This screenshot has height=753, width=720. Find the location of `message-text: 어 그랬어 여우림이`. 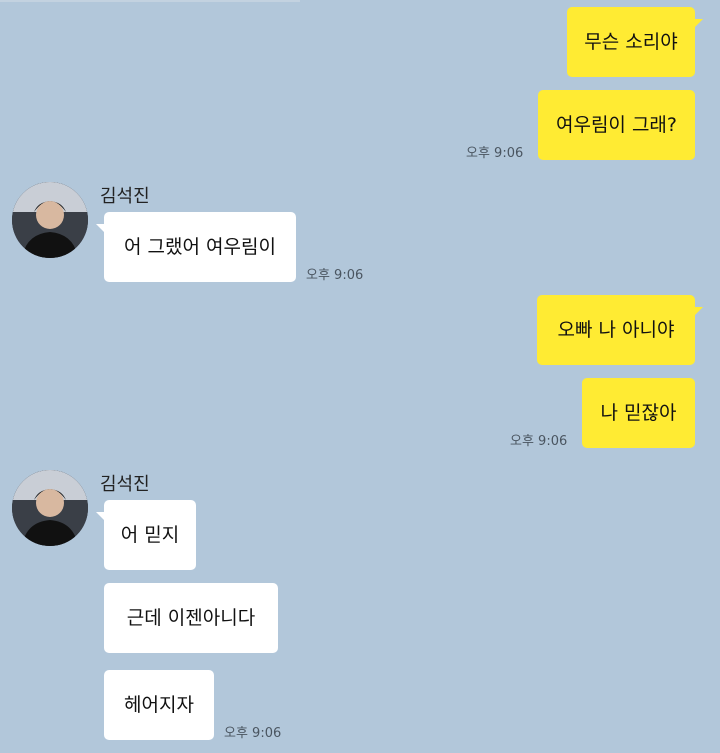

message-text: 어 그랬어 여우림이 is located at coordinates (200, 247).